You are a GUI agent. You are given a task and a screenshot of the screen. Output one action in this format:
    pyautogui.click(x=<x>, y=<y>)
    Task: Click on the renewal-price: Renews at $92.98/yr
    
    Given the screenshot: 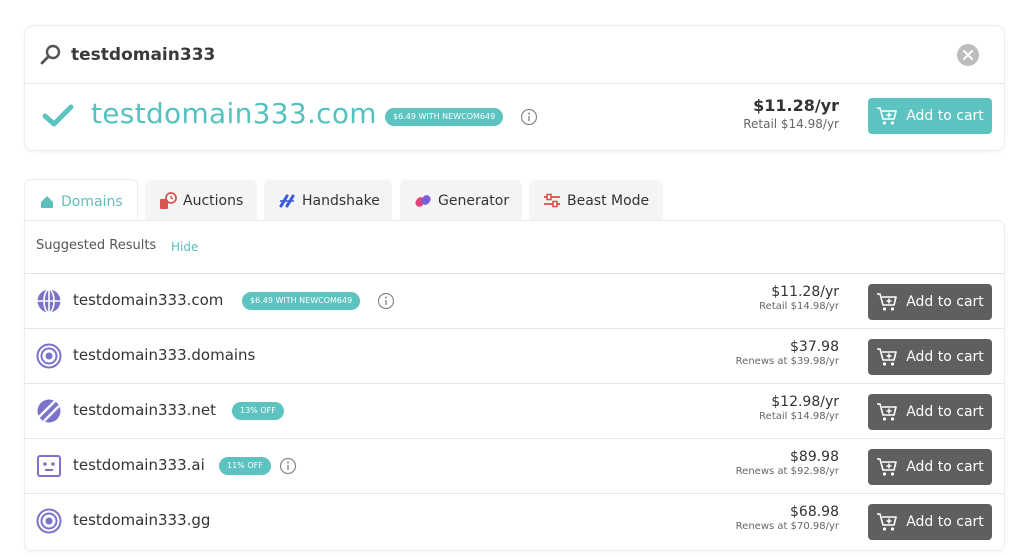 What is the action you would take?
    pyautogui.click(x=787, y=471)
    